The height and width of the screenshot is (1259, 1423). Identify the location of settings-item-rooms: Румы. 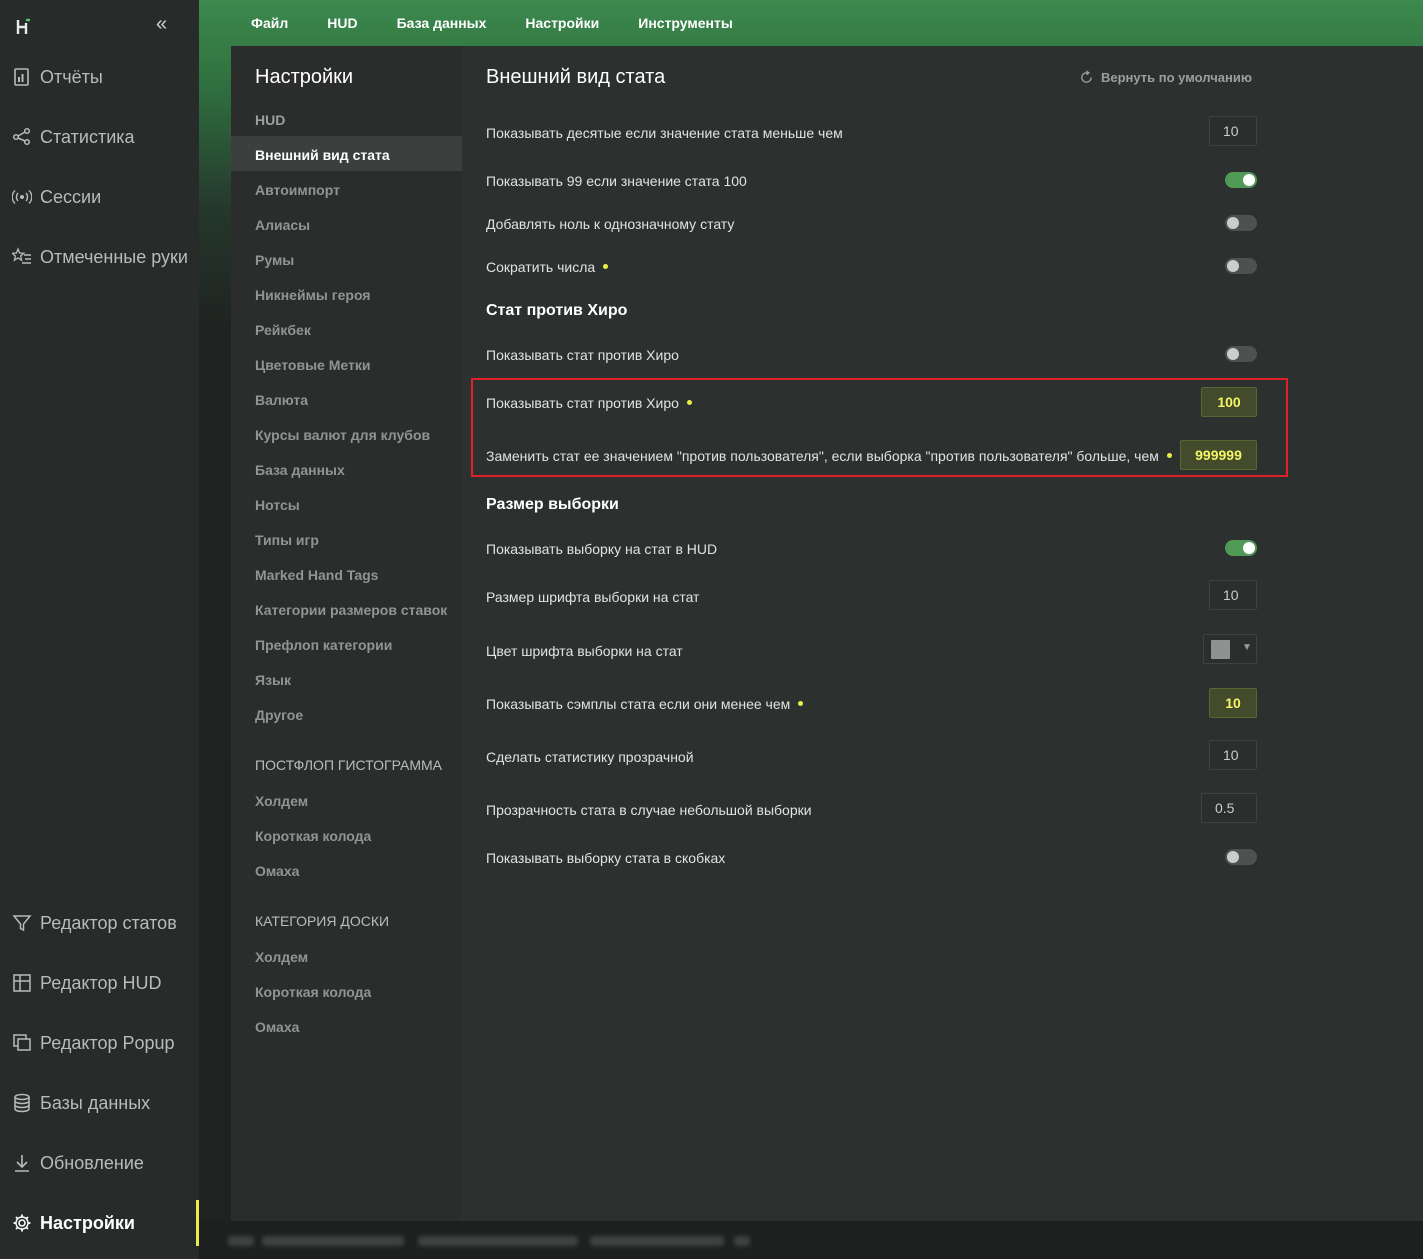
(274, 260).